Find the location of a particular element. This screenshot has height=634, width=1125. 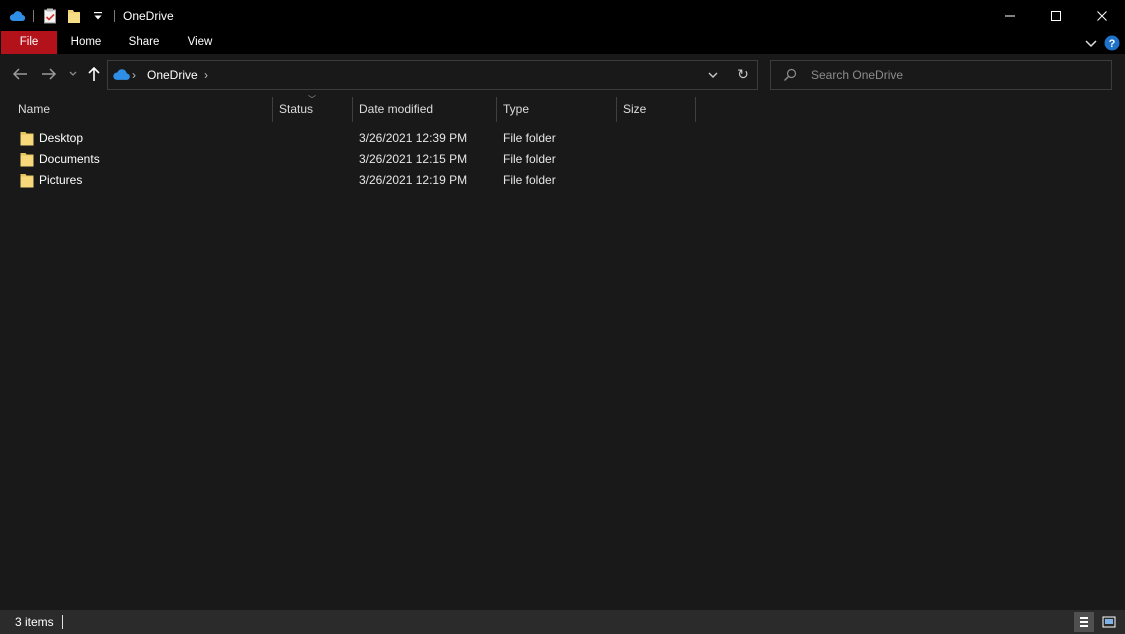

up-button is located at coordinates (94, 74).